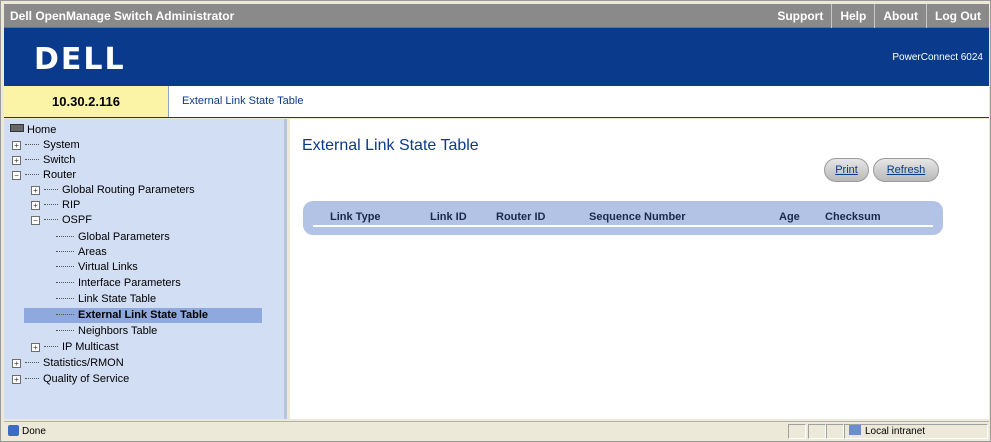  Describe the element at coordinates (846, 170) in the screenshot. I see `print-button: Print` at that location.